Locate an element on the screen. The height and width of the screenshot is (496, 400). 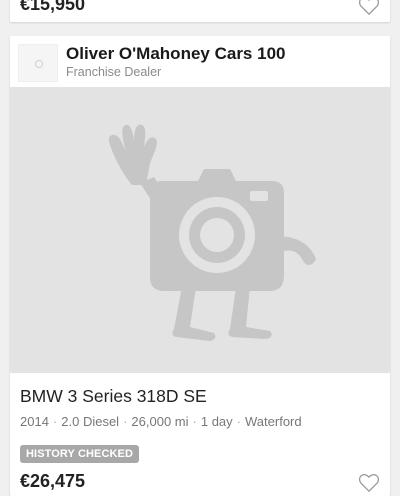
listing-price: €15,950 is located at coordinates (53, 7).